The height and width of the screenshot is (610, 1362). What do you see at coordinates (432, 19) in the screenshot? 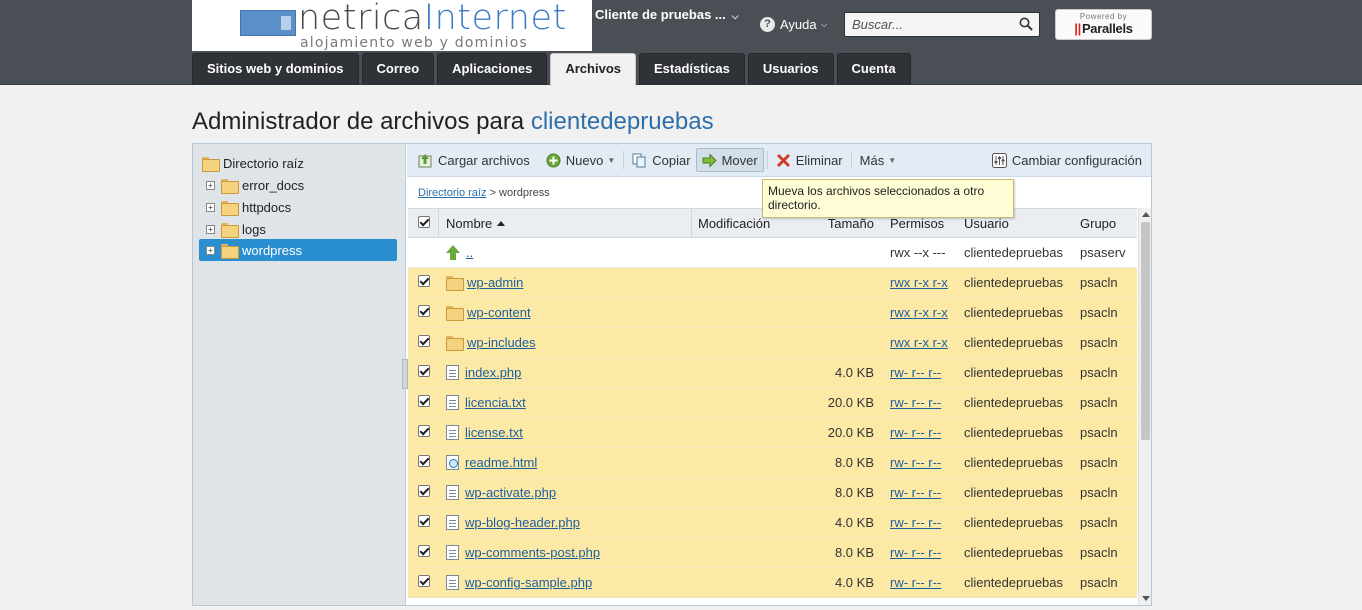
I see `logo-text: netricaInternet` at bounding box center [432, 19].